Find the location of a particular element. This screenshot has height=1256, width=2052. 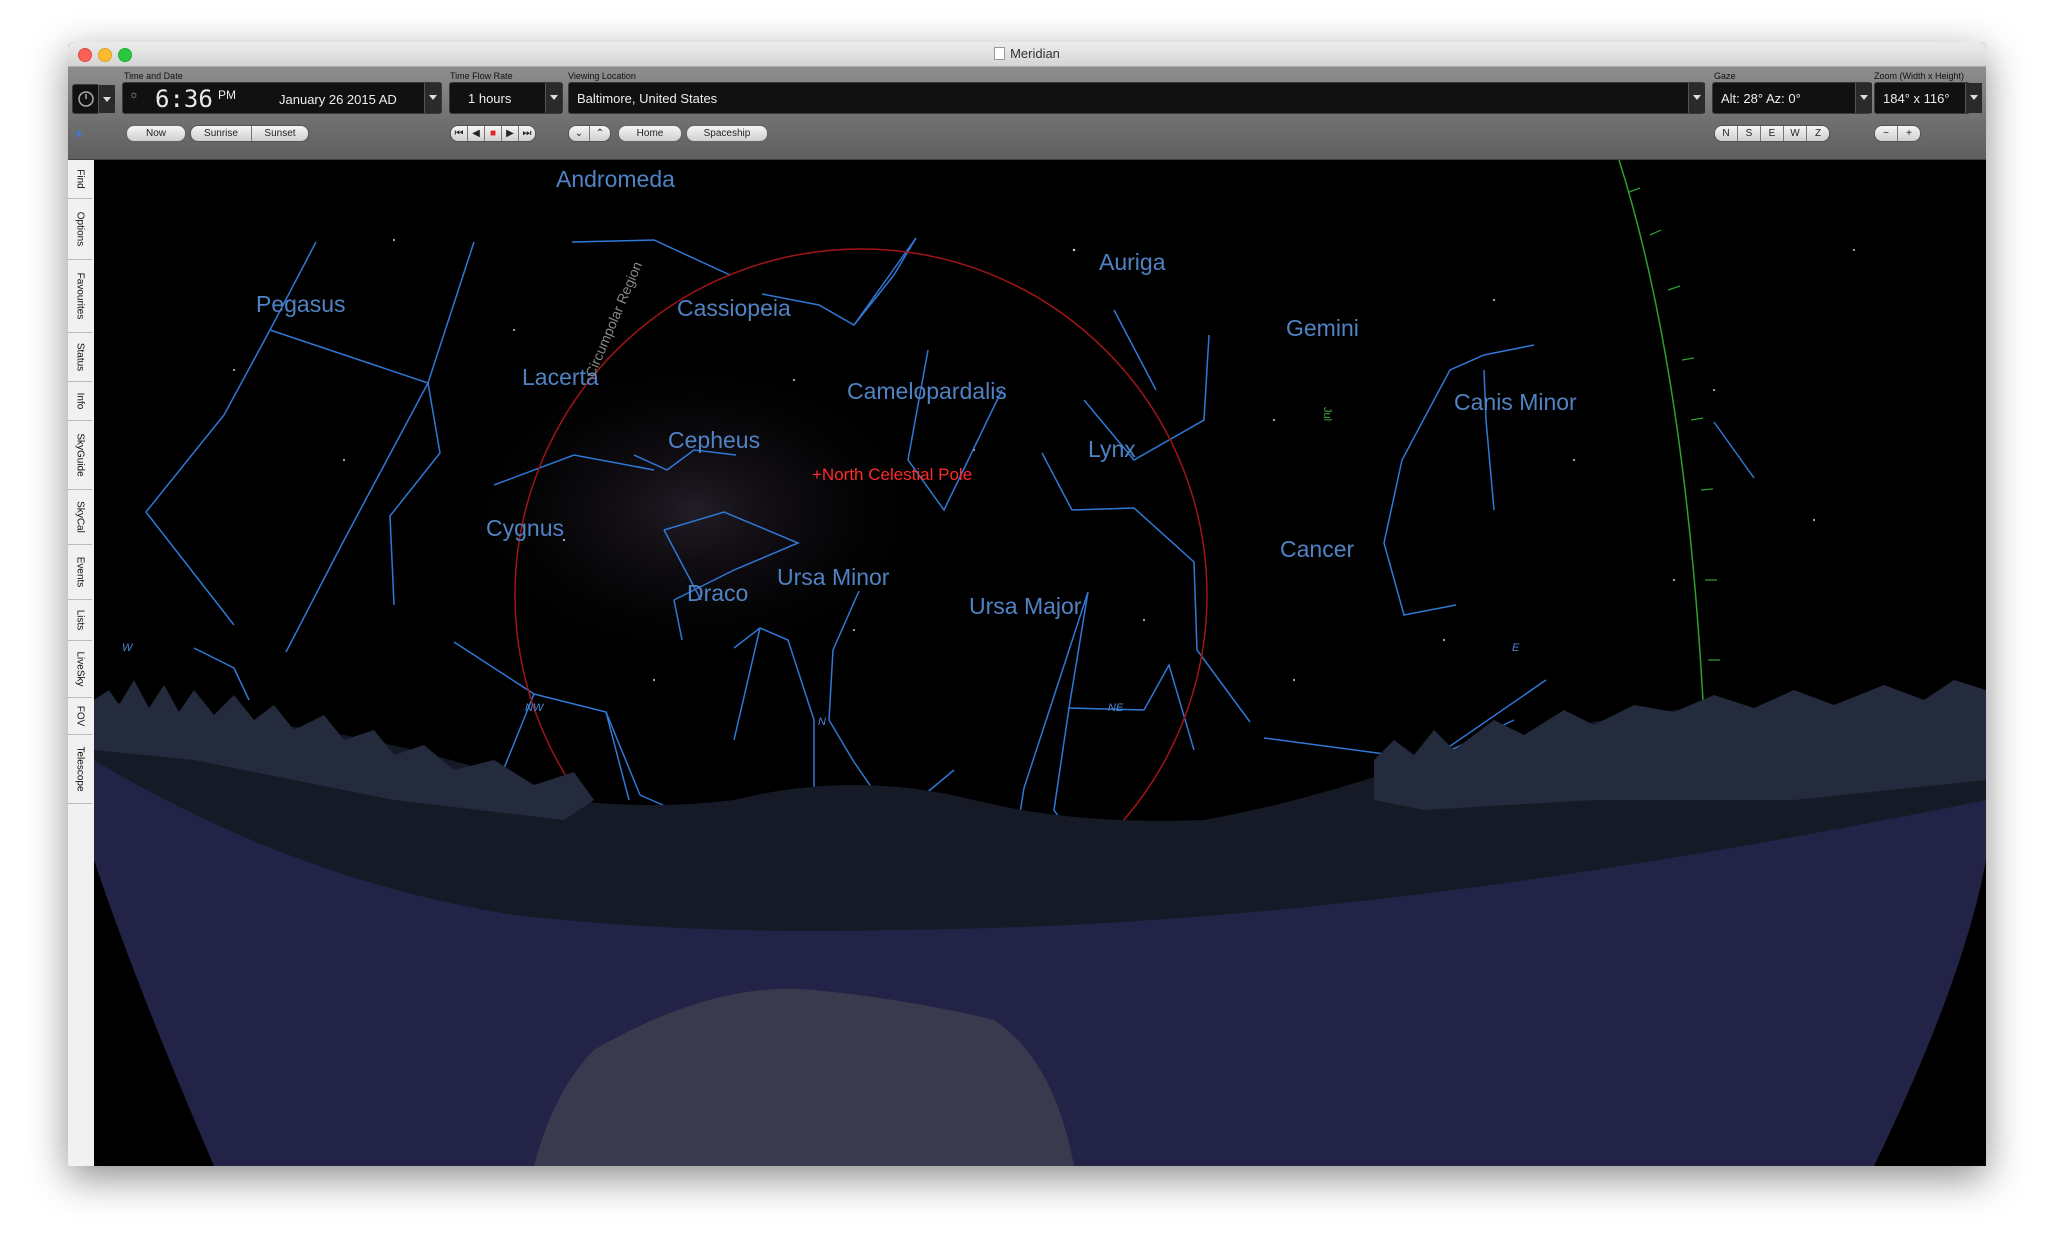

home-button: Home is located at coordinates (650, 133).